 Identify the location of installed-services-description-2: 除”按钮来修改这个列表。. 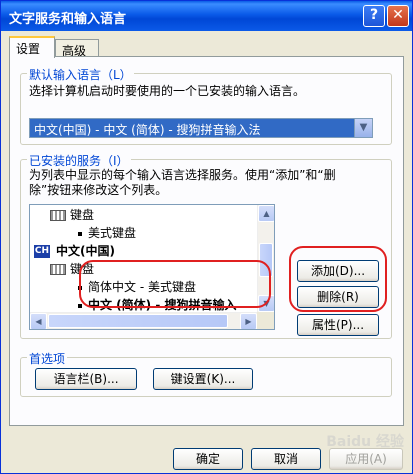
(98, 190).